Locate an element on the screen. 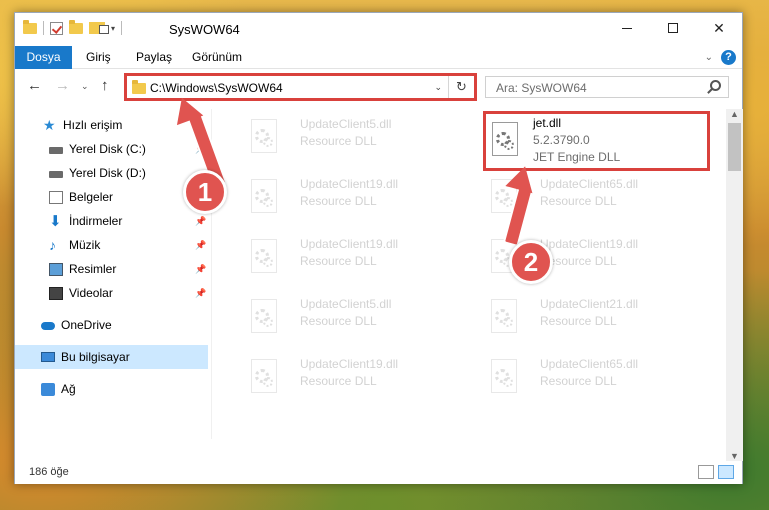 Image resolution: width=769 pixels, height=510 pixels. sidebar-item: Ağ is located at coordinates (111, 389).